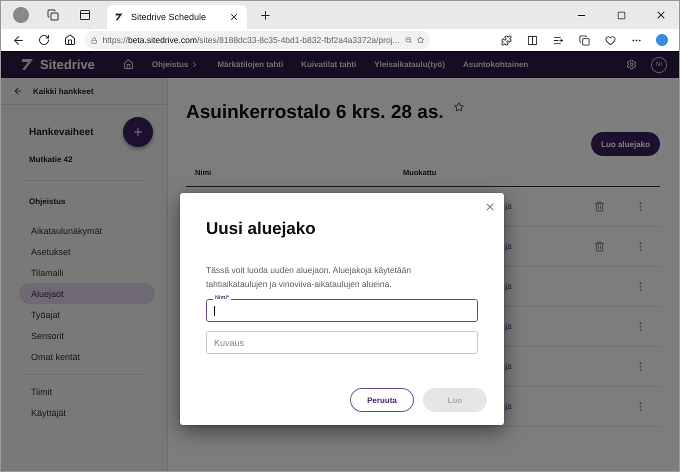 This screenshot has width=680, height=472. Describe the element at coordinates (84, 91) in the screenshot. I see `back-link: Kaikki hankkeet` at that location.